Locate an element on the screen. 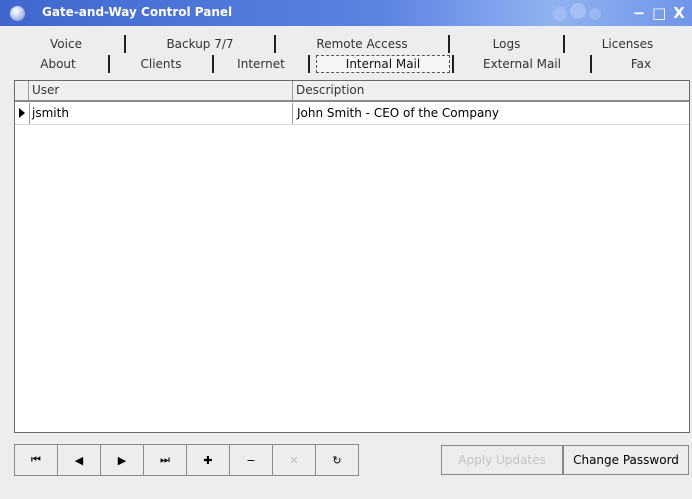  delete-record-icon: − is located at coordinates (251, 460).